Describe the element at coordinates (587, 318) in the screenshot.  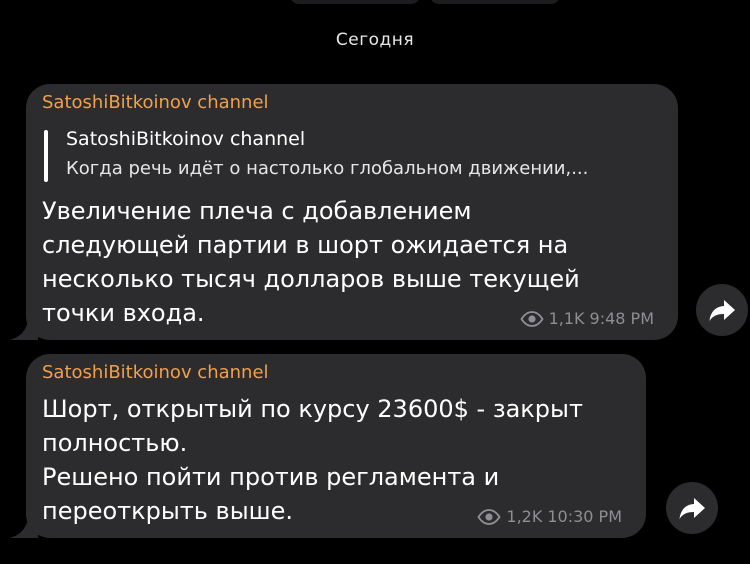
I see `message-meta: 1,1K 9:48 PM` at that location.